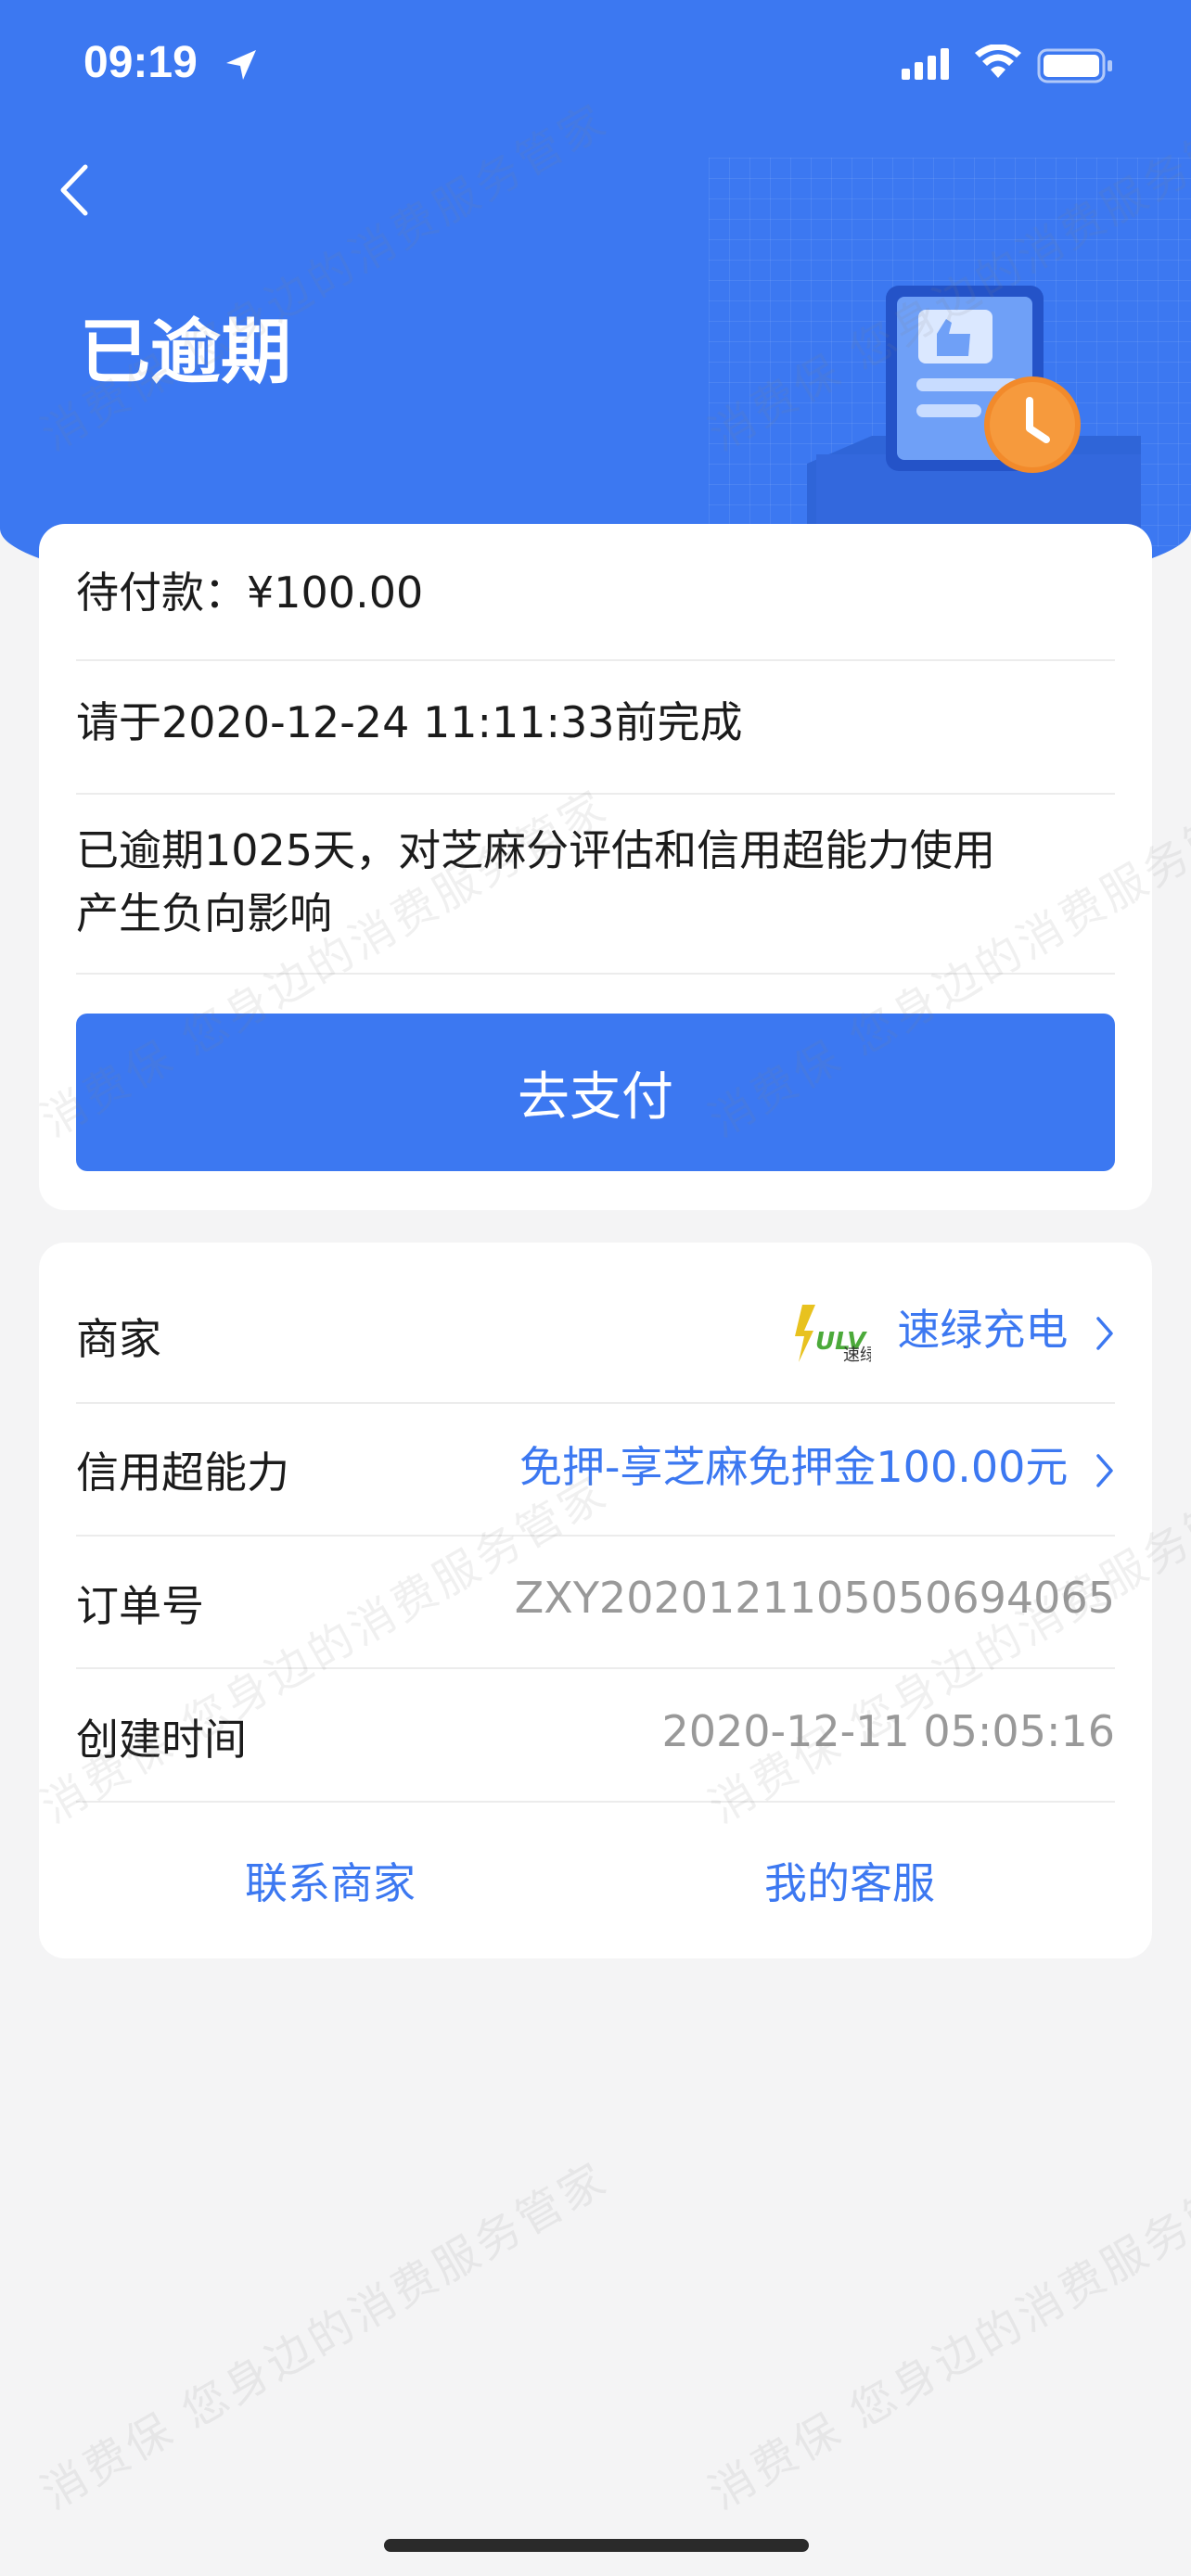 Image resolution: width=1191 pixels, height=2576 pixels. Describe the element at coordinates (983, 1330) in the screenshot. I see `merchant-name: 速绿充电` at that location.